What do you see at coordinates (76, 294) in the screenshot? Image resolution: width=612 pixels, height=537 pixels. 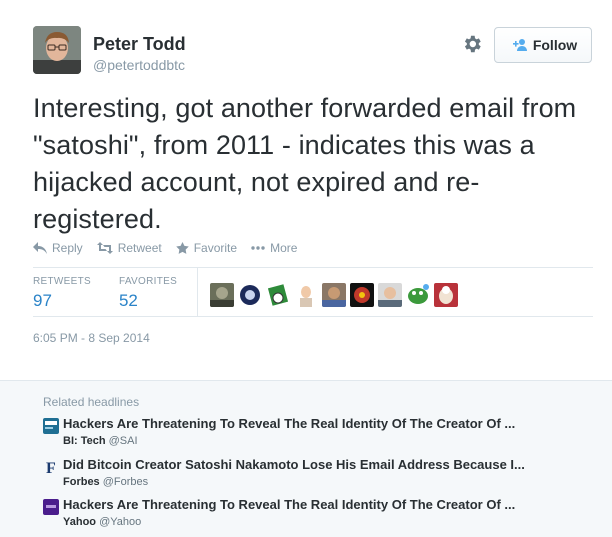 I see `retweets-stat: RETWEETS 97` at bounding box center [76, 294].